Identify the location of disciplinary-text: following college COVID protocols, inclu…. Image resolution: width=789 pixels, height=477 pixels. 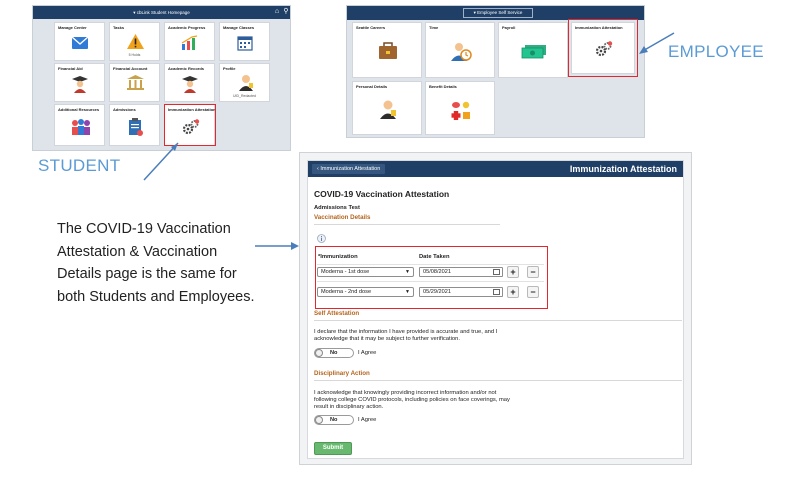
(412, 400).